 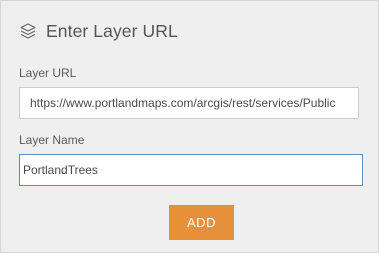 I want to click on layer-url-input, so click(x=189, y=103).